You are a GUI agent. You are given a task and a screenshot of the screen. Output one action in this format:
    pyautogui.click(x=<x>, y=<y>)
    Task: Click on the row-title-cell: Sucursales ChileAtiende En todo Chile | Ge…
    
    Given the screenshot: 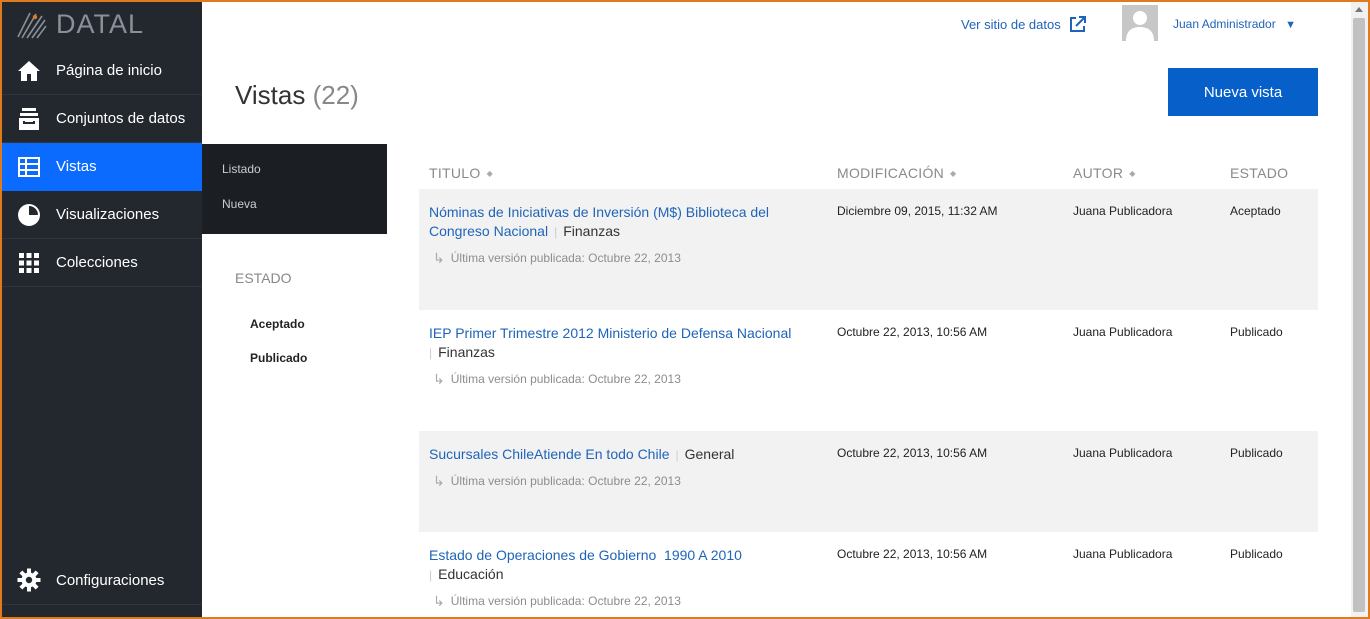 What is the action you would take?
    pyautogui.click(x=624, y=468)
    